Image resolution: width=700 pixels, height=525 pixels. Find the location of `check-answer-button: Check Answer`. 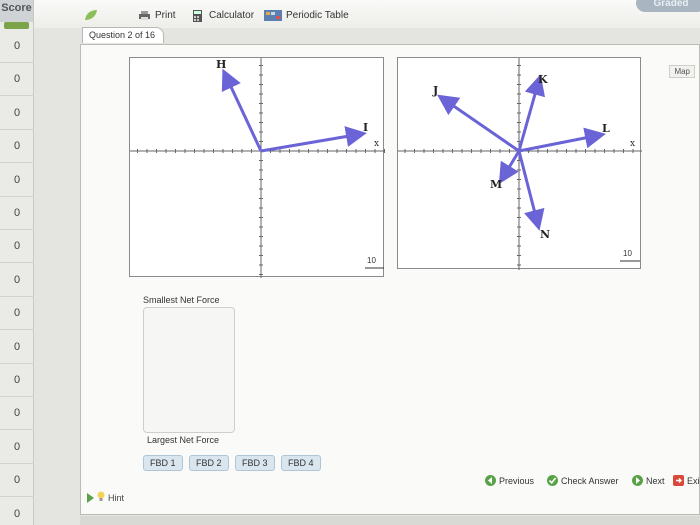

check-answer-button: Check Answer is located at coordinates (583, 480).